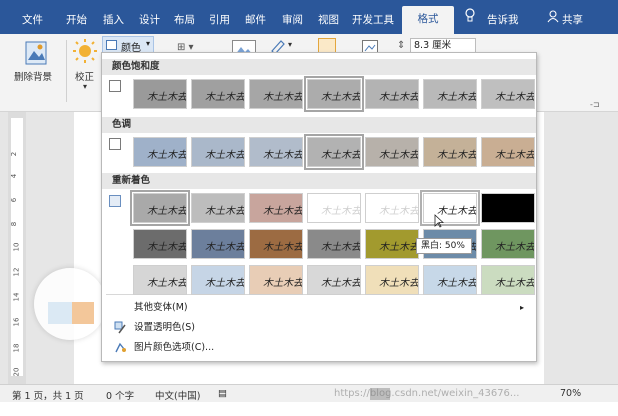 This screenshot has width=618, height=416. Describe the element at coordinates (319, 327) in the screenshot. I see `set-transparent-color-menu-item: 设置透明色(S)` at that location.